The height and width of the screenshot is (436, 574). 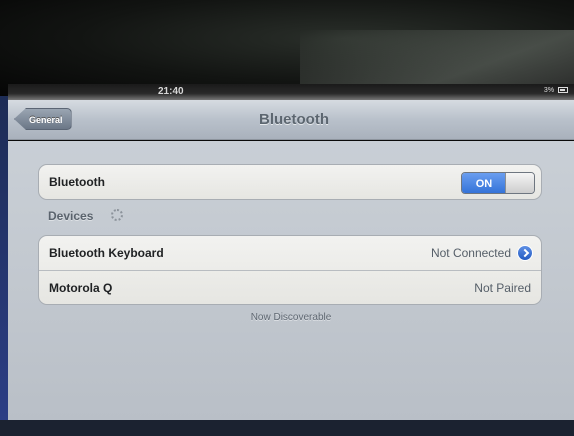 I want to click on photo-background-bottom, so click(x=287, y=428).